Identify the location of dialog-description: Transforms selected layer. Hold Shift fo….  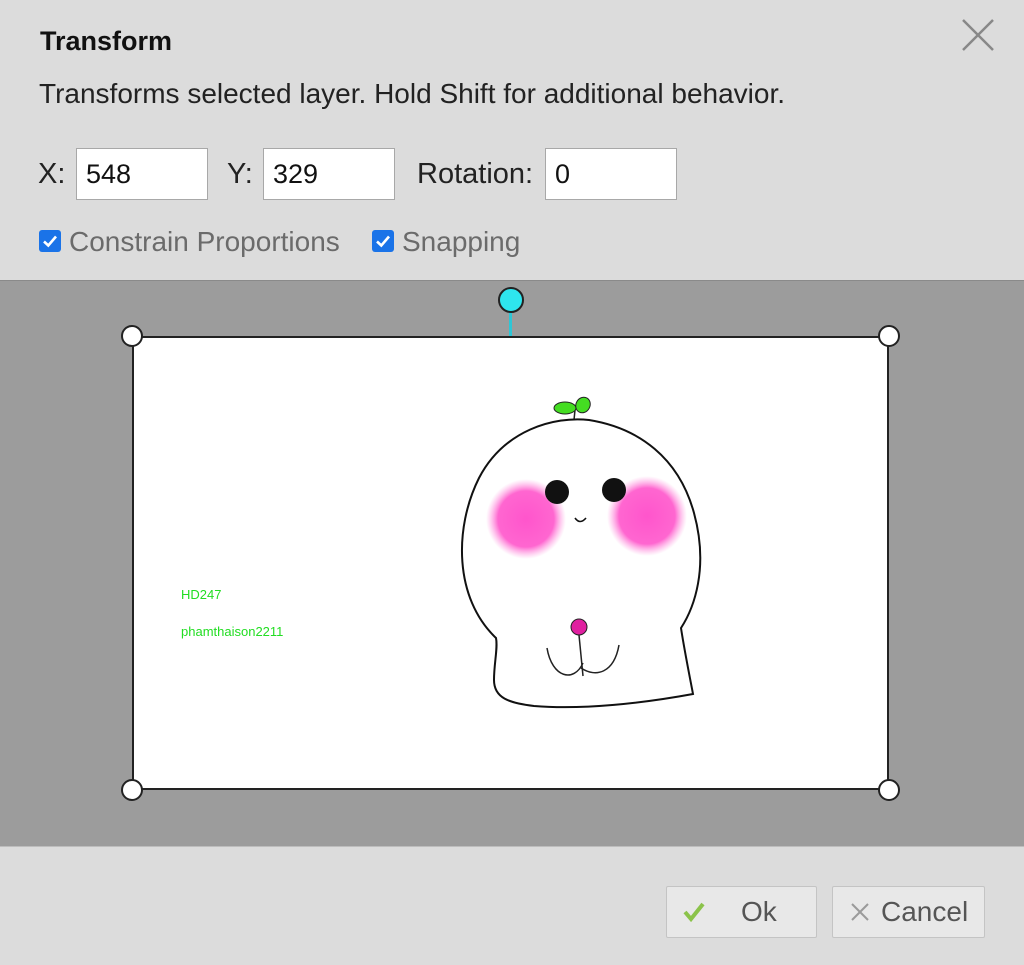
(412, 93).